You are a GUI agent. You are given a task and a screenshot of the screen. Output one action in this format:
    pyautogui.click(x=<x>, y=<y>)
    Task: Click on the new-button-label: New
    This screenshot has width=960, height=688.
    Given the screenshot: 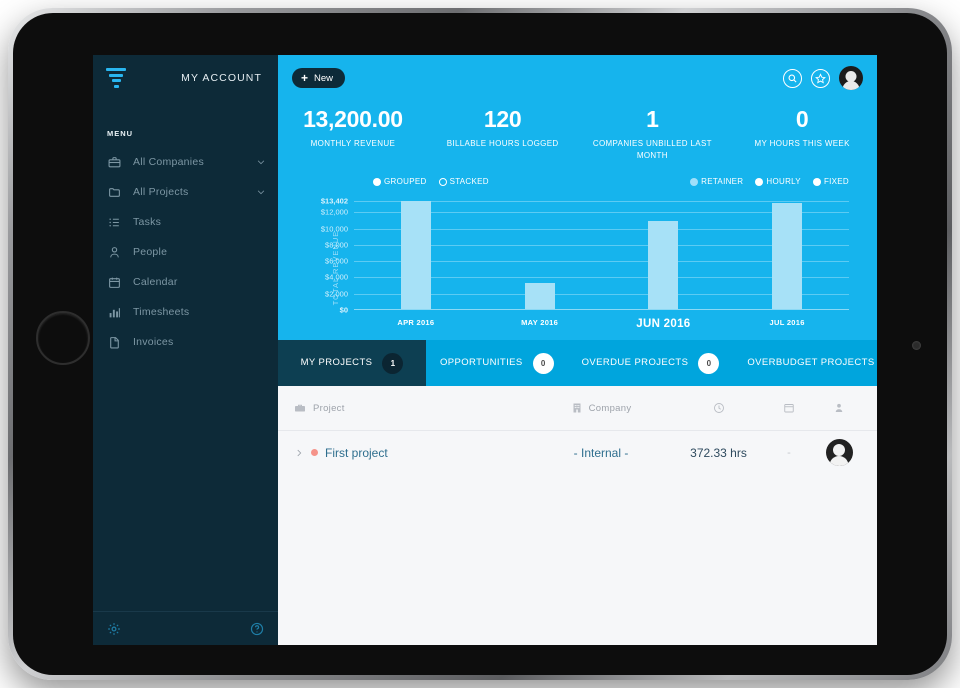 What is the action you would take?
    pyautogui.click(x=324, y=78)
    